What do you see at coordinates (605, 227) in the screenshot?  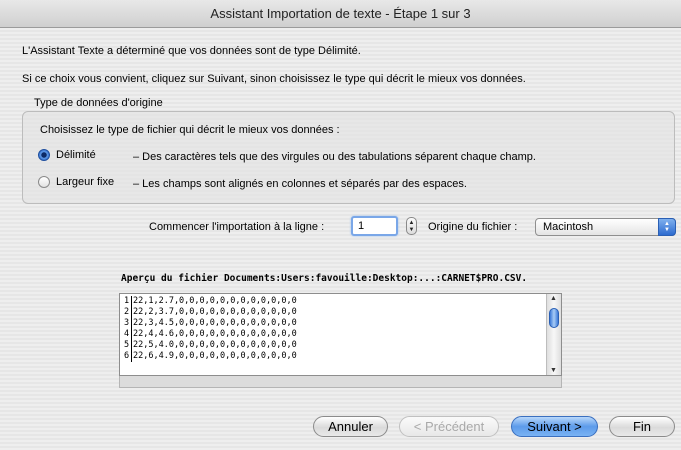 I see `origin-popup: Macintosh ▲ ▼` at bounding box center [605, 227].